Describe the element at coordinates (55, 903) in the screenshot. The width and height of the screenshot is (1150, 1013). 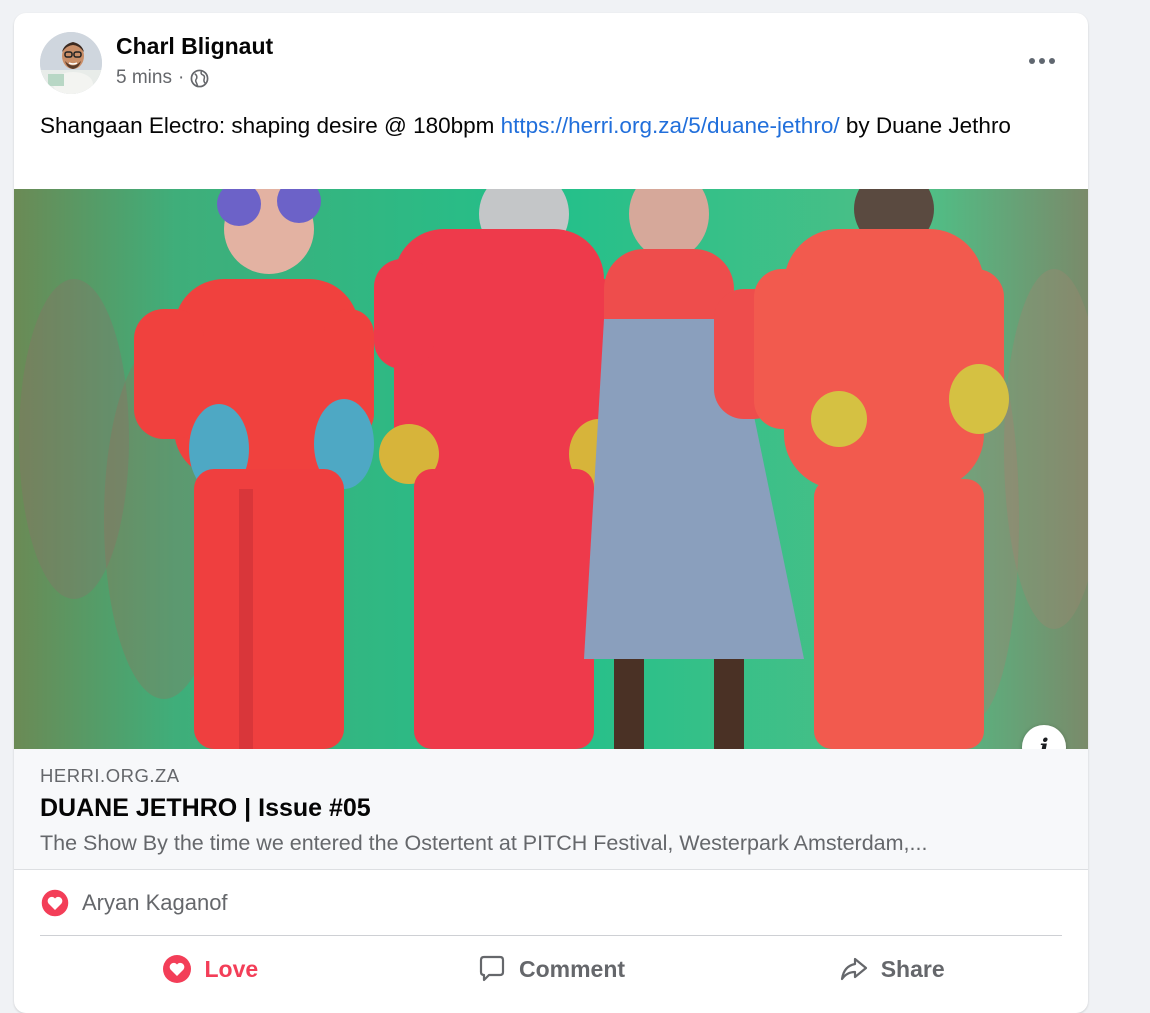
I see `love-reaction-icon` at that location.